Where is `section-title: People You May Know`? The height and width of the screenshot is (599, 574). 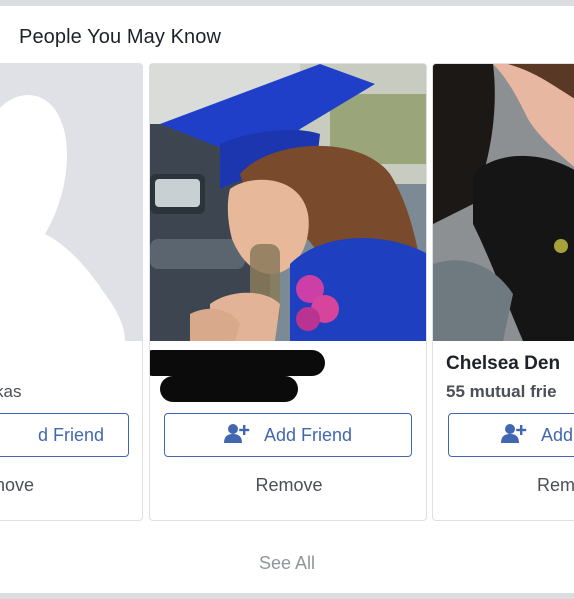
section-title: People You May Know is located at coordinates (120, 37).